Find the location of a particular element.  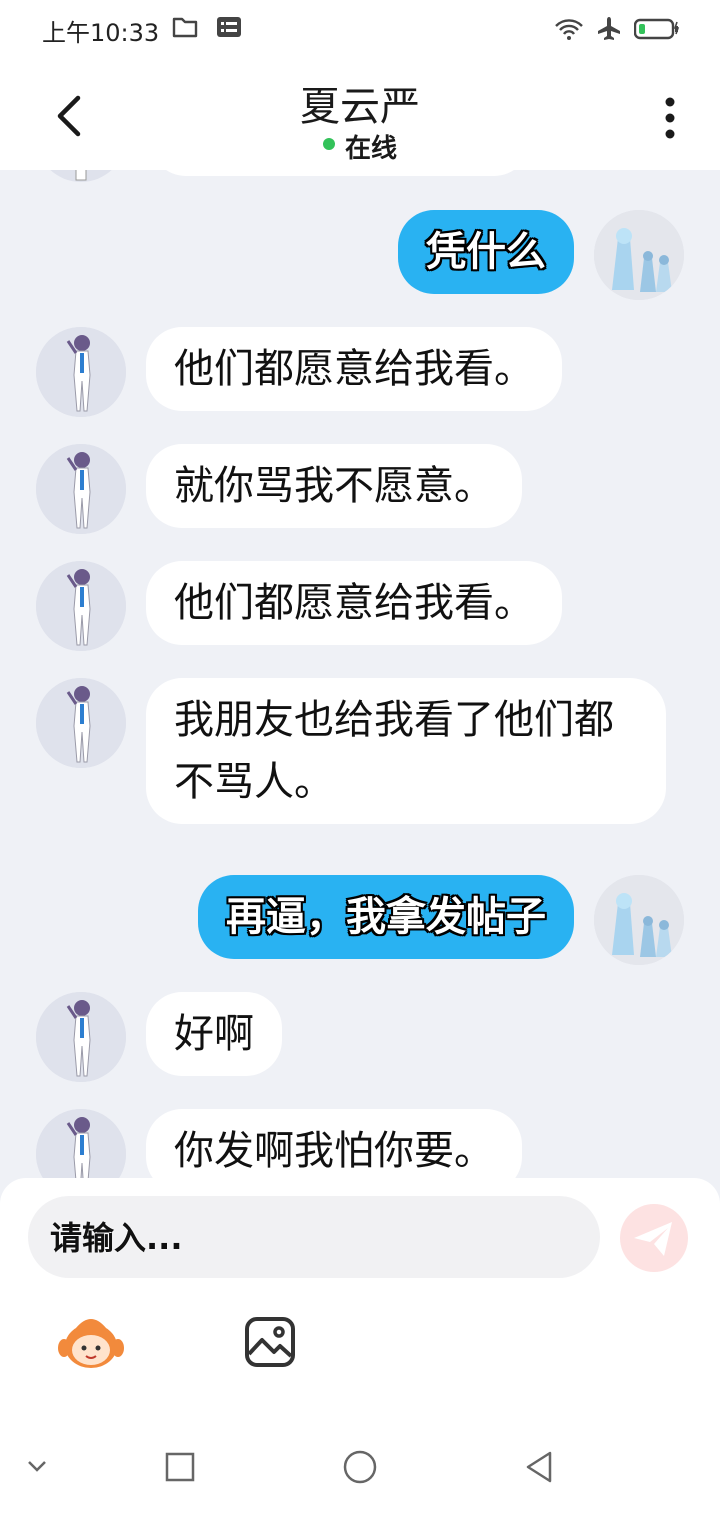

more-vertical-icon is located at coordinates (670, 118).